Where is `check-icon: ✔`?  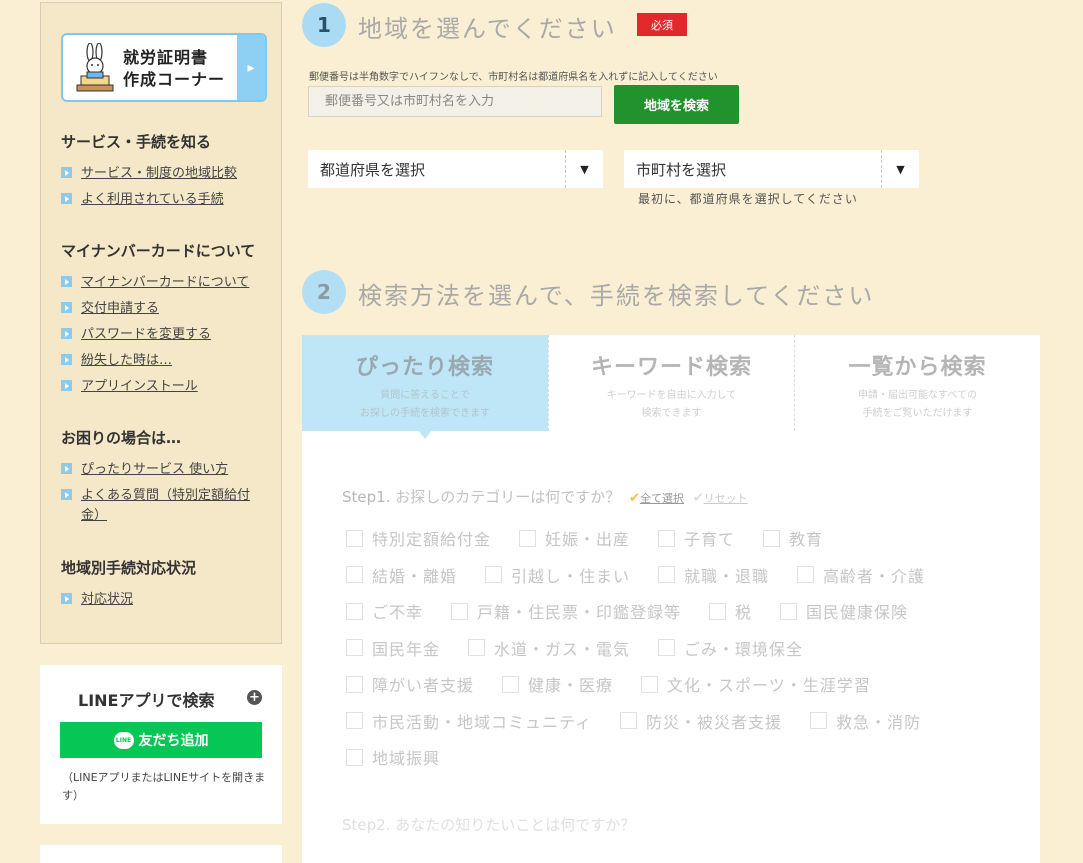
check-icon: ✔ is located at coordinates (634, 498).